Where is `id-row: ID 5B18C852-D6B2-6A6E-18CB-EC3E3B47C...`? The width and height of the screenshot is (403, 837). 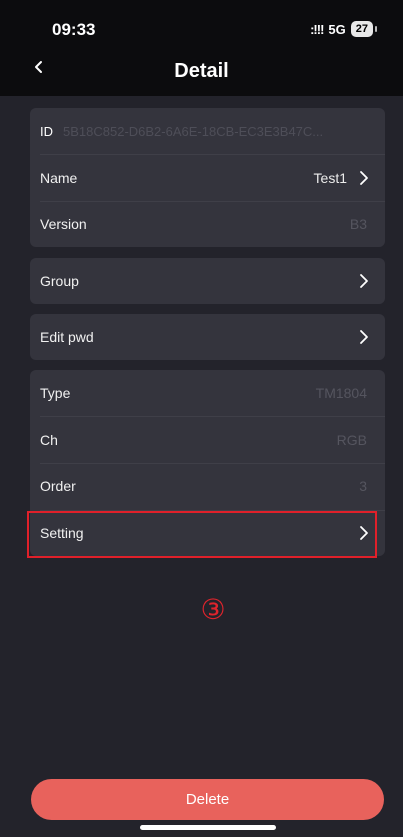
id-row: ID 5B18C852-D6B2-6A6E-18CB-EC3E3B47C... is located at coordinates (212, 131).